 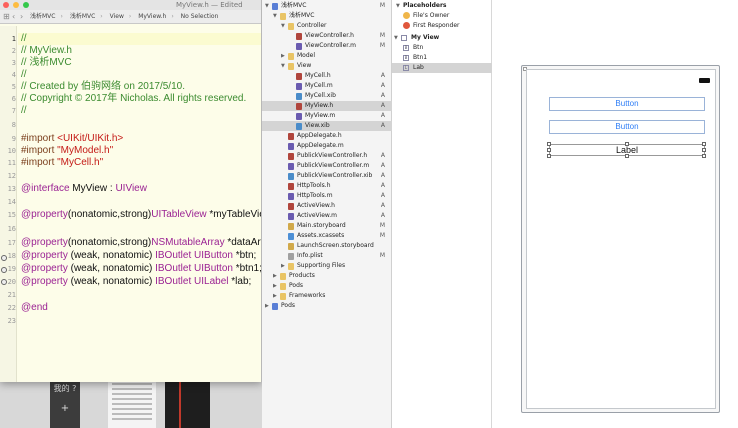 What do you see at coordinates (152, 16) in the screenshot?
I see `breadcrumb-file: MyView.h` at bounding box center [152, 16].